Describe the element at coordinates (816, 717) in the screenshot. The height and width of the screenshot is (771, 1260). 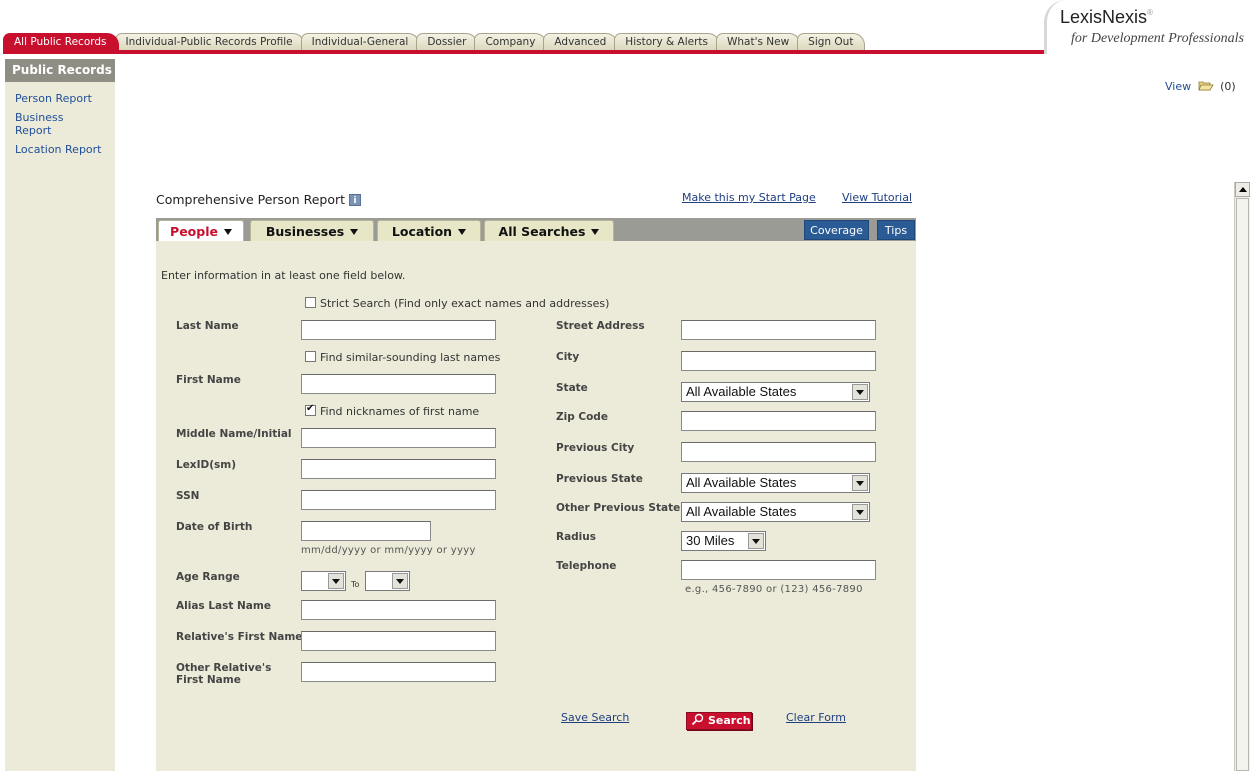
I see `clear-form-link: Clear Form` at that location.